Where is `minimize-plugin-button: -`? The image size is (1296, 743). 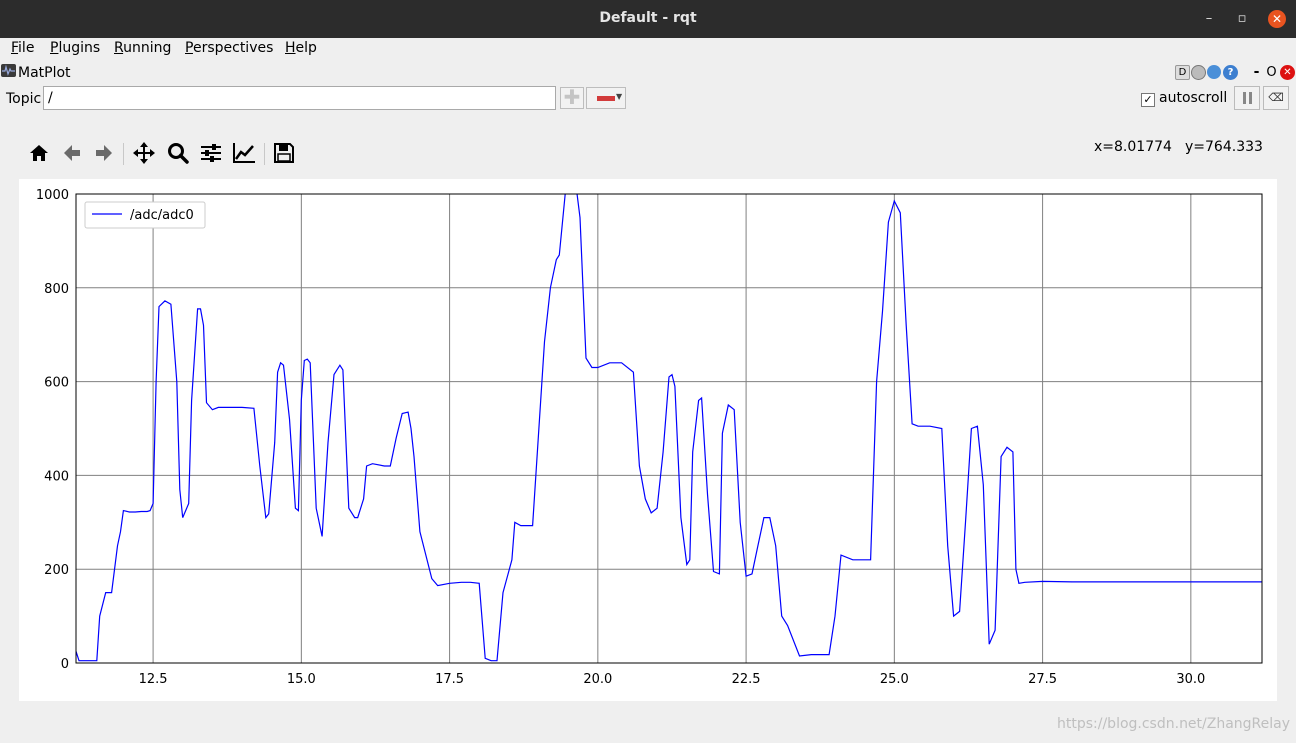 minimize-plugin-button: - is located at coordinates (1256, 72).